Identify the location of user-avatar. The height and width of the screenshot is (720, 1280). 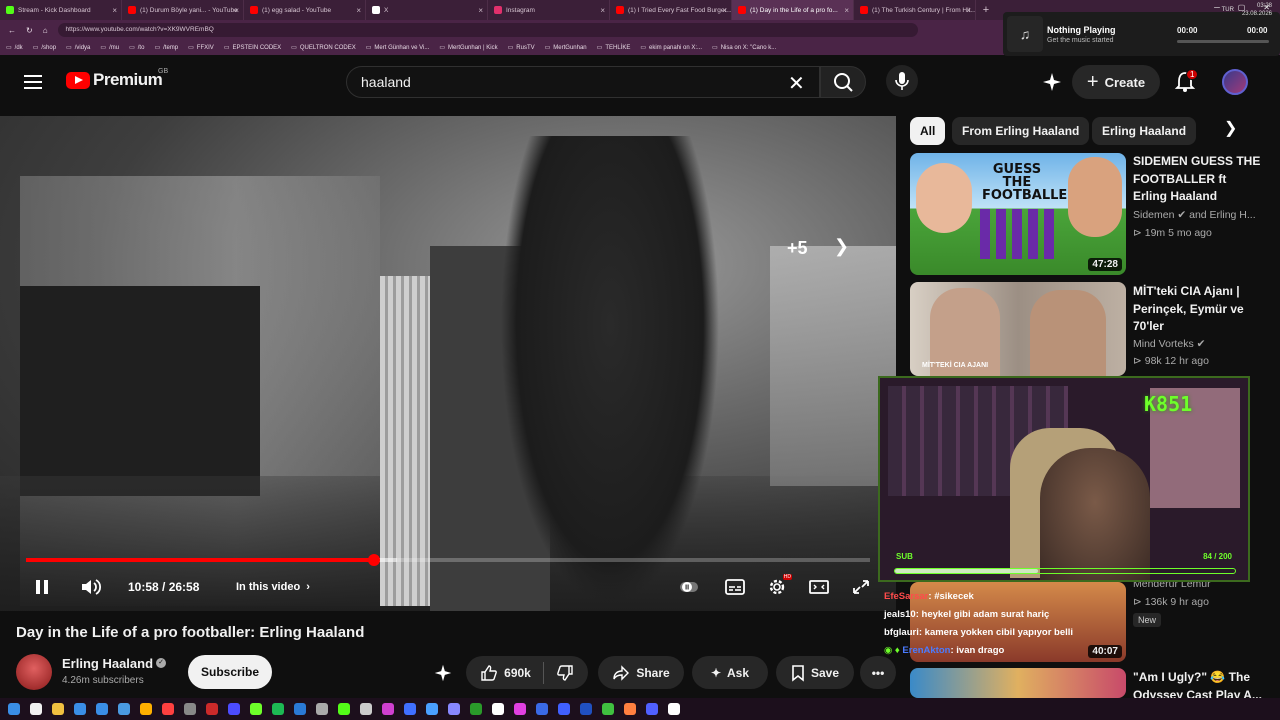
(1235, 82).